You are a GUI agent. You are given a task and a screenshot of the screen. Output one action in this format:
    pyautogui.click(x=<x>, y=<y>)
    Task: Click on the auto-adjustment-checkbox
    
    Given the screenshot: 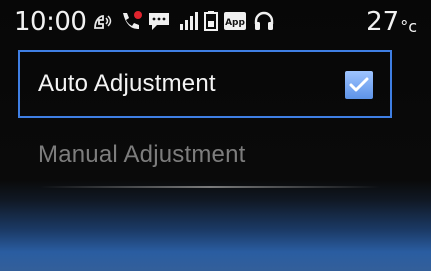 What is the action you would take?
    pyautogui.click(x=359, y=85)
    